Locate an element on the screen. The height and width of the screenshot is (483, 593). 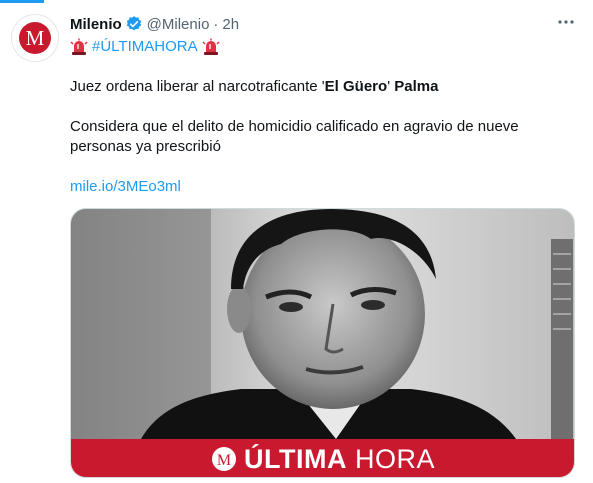
headline-text: Juez ordena liberar al narcotraficante ' is located at coordinates (197, 86).